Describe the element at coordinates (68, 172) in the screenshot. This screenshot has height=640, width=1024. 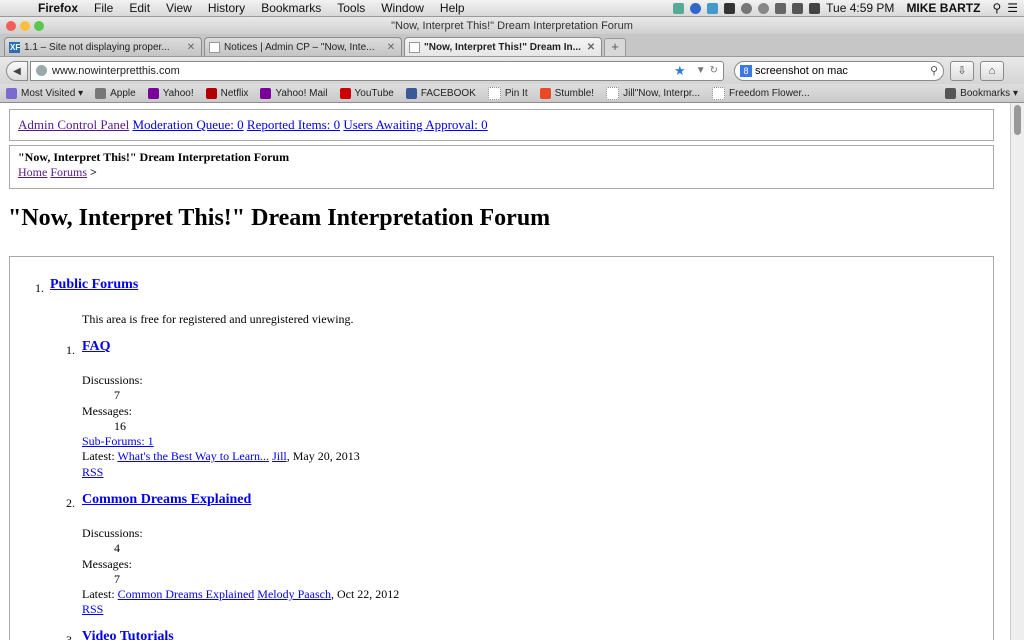
I see `breadcrumb-forums-link: Forums` at that location.